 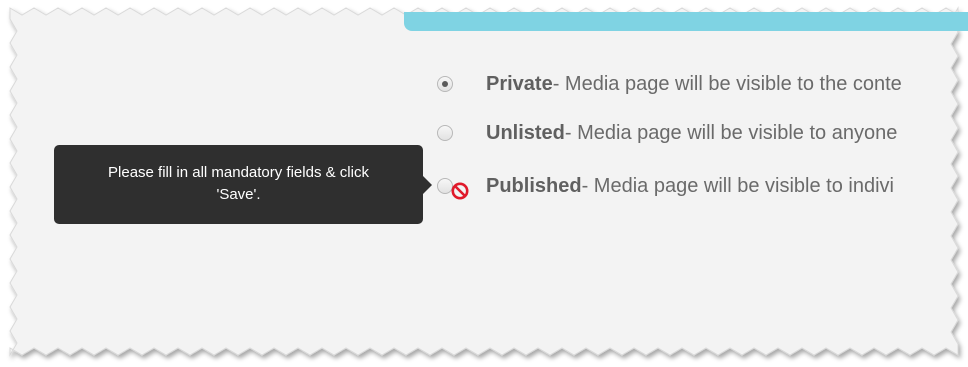 What do you see at coordinates (445, 84) in the screenshot?
I see `radio-selected-icon` at bounding box center [445, 84].